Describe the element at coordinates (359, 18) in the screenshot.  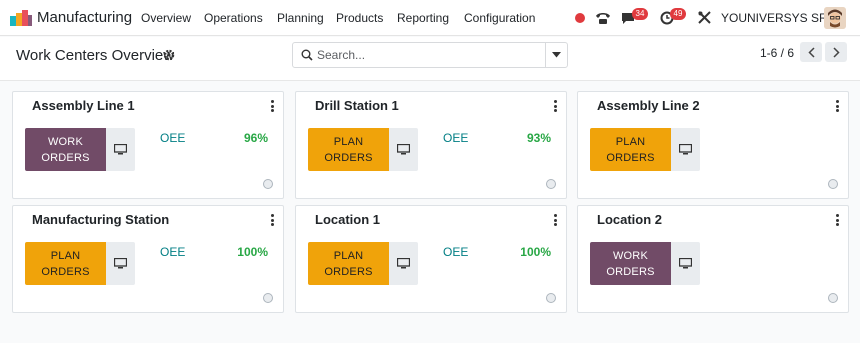
I see `menu-products: Products` at that location.